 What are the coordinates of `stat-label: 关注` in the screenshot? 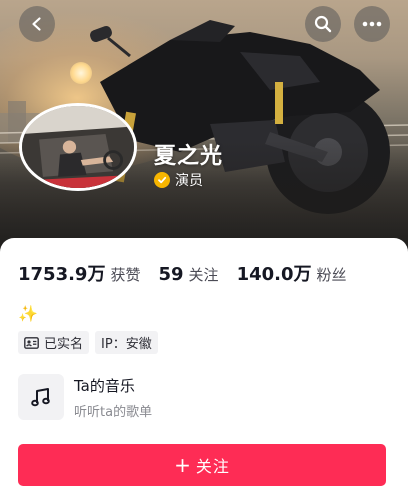 It's located at (203, 275).